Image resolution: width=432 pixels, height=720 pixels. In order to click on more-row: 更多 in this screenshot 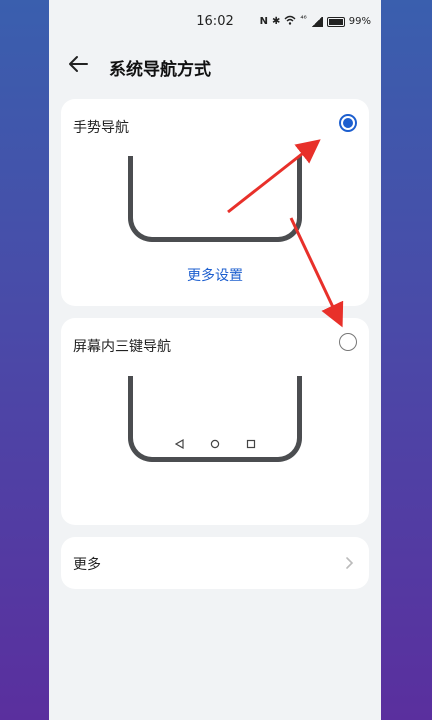, I will do `click(215, 563)`.